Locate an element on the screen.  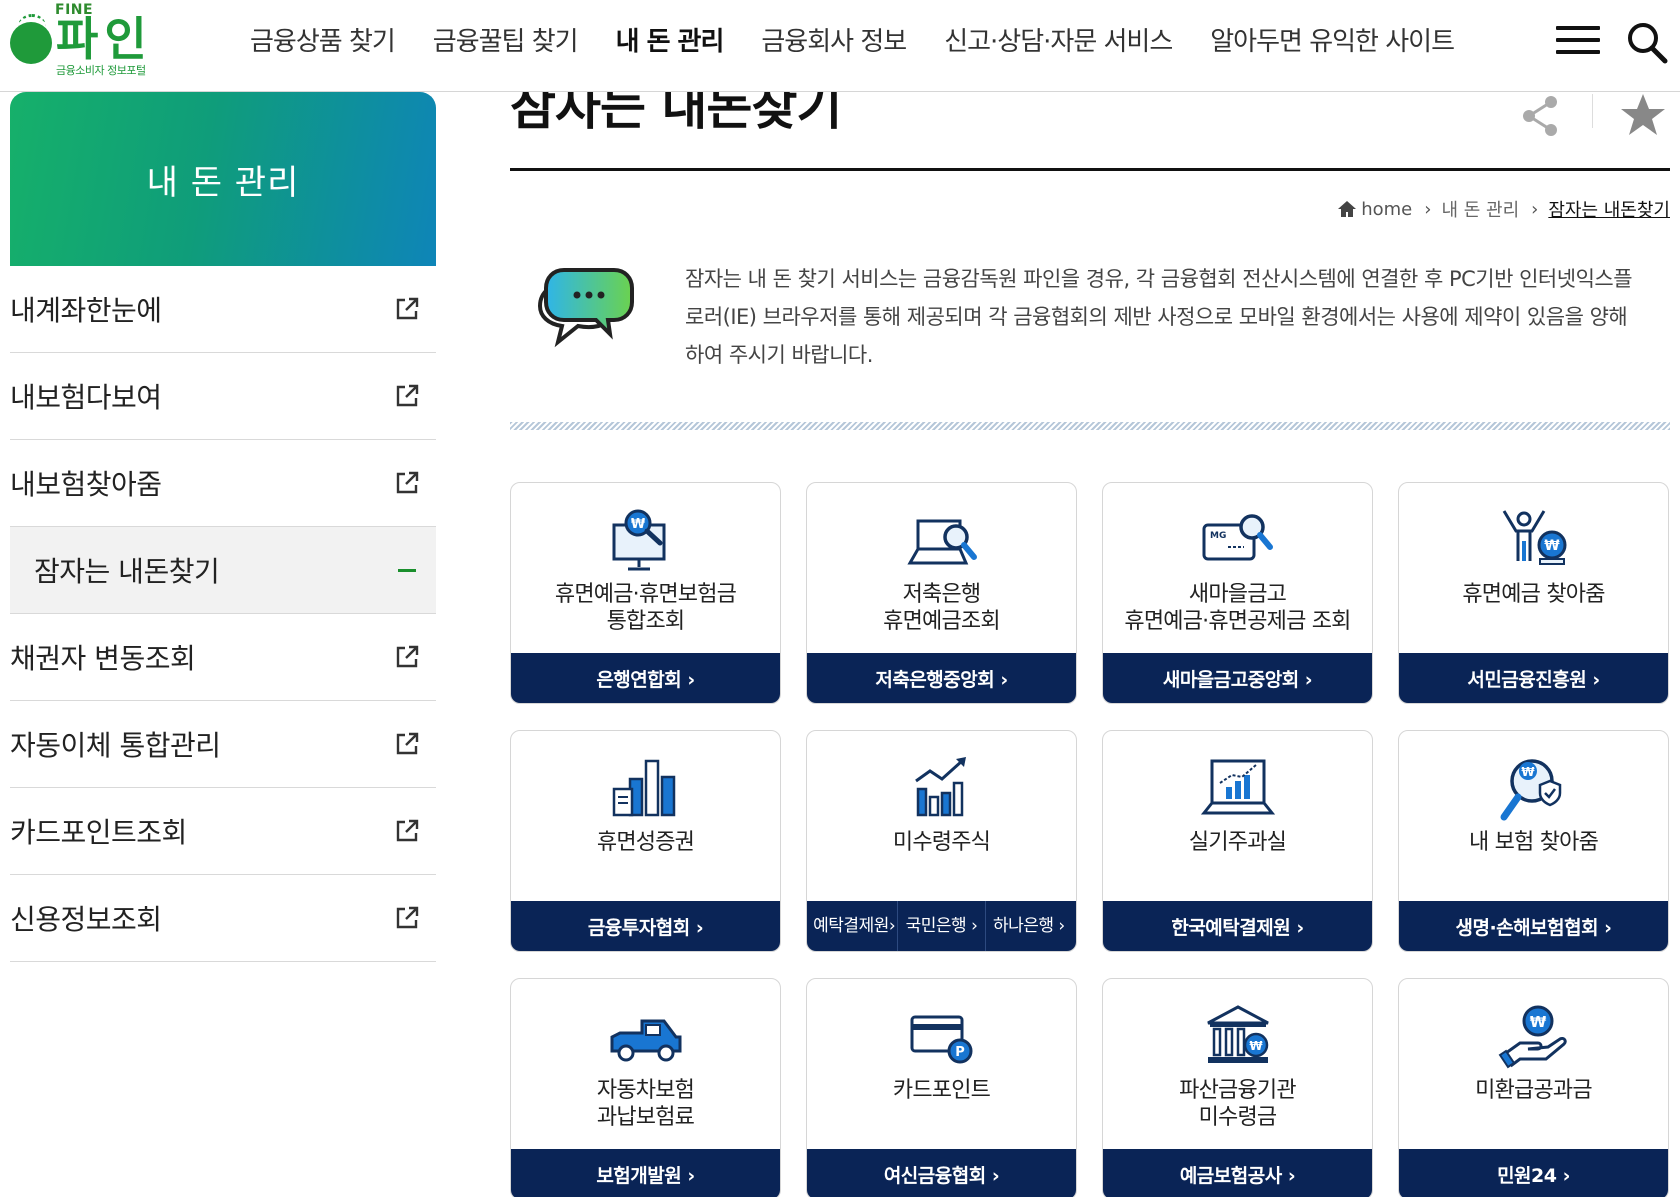
sidebar-item-my-insurance-find: 내보험찾아줌 is located at coordinates (223, 483).